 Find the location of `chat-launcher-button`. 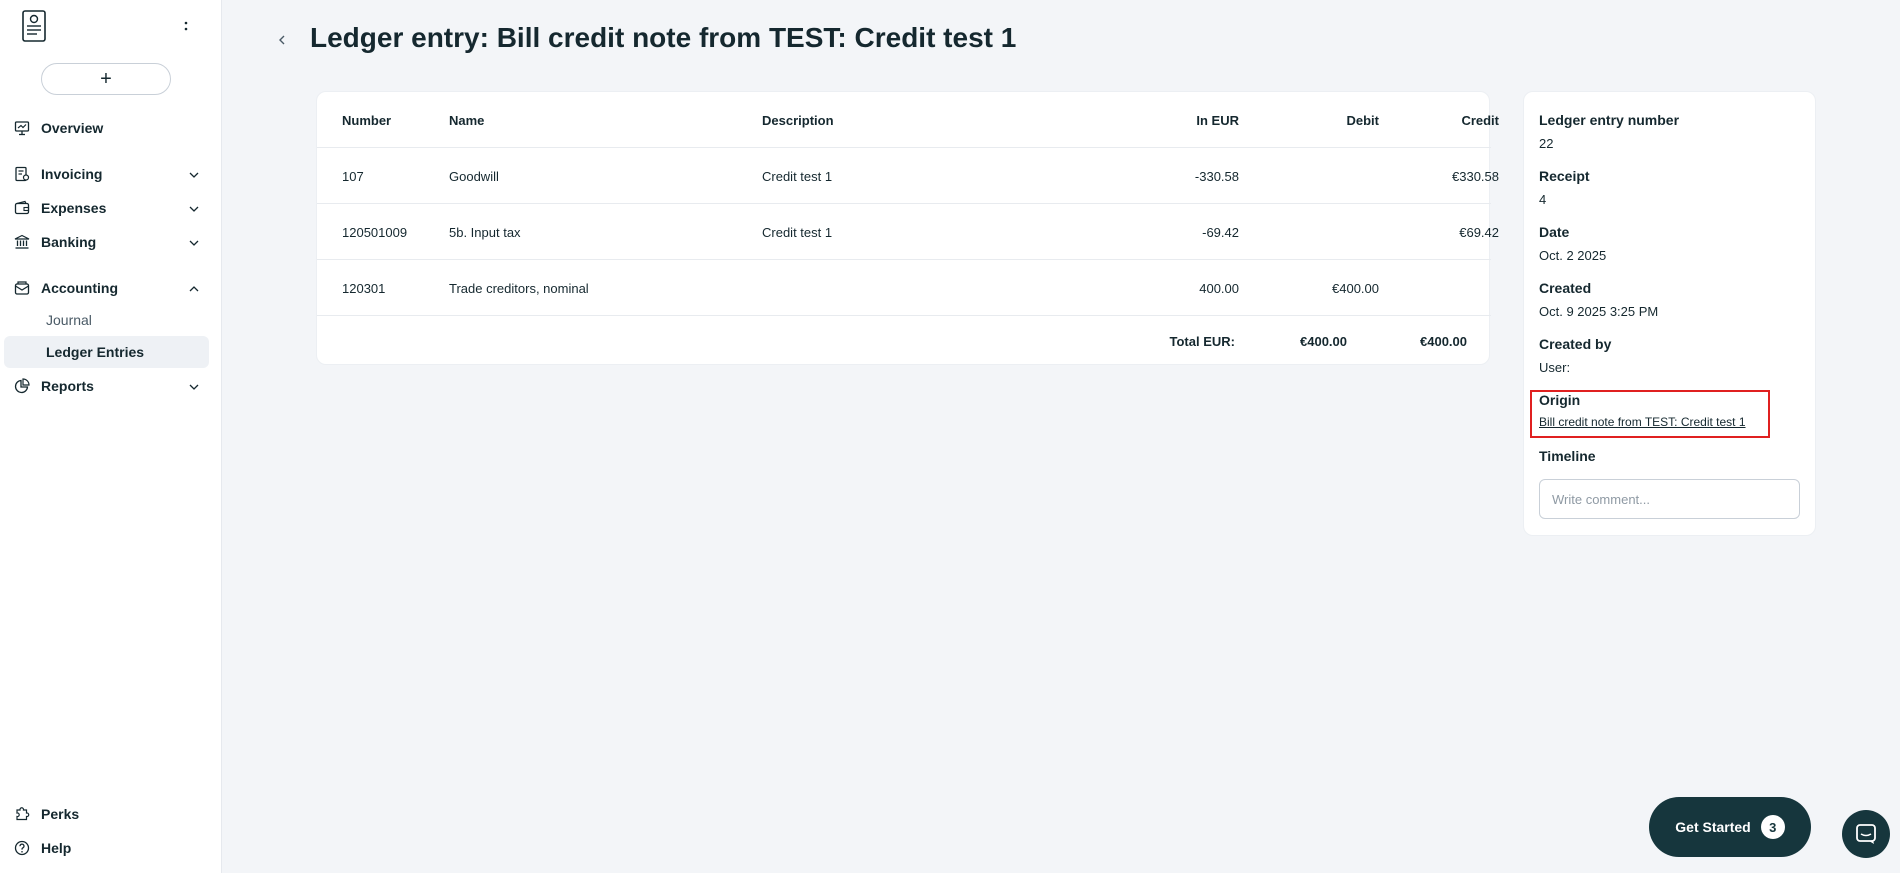

chat-launcher-button is located at coordinates (1866, 834).